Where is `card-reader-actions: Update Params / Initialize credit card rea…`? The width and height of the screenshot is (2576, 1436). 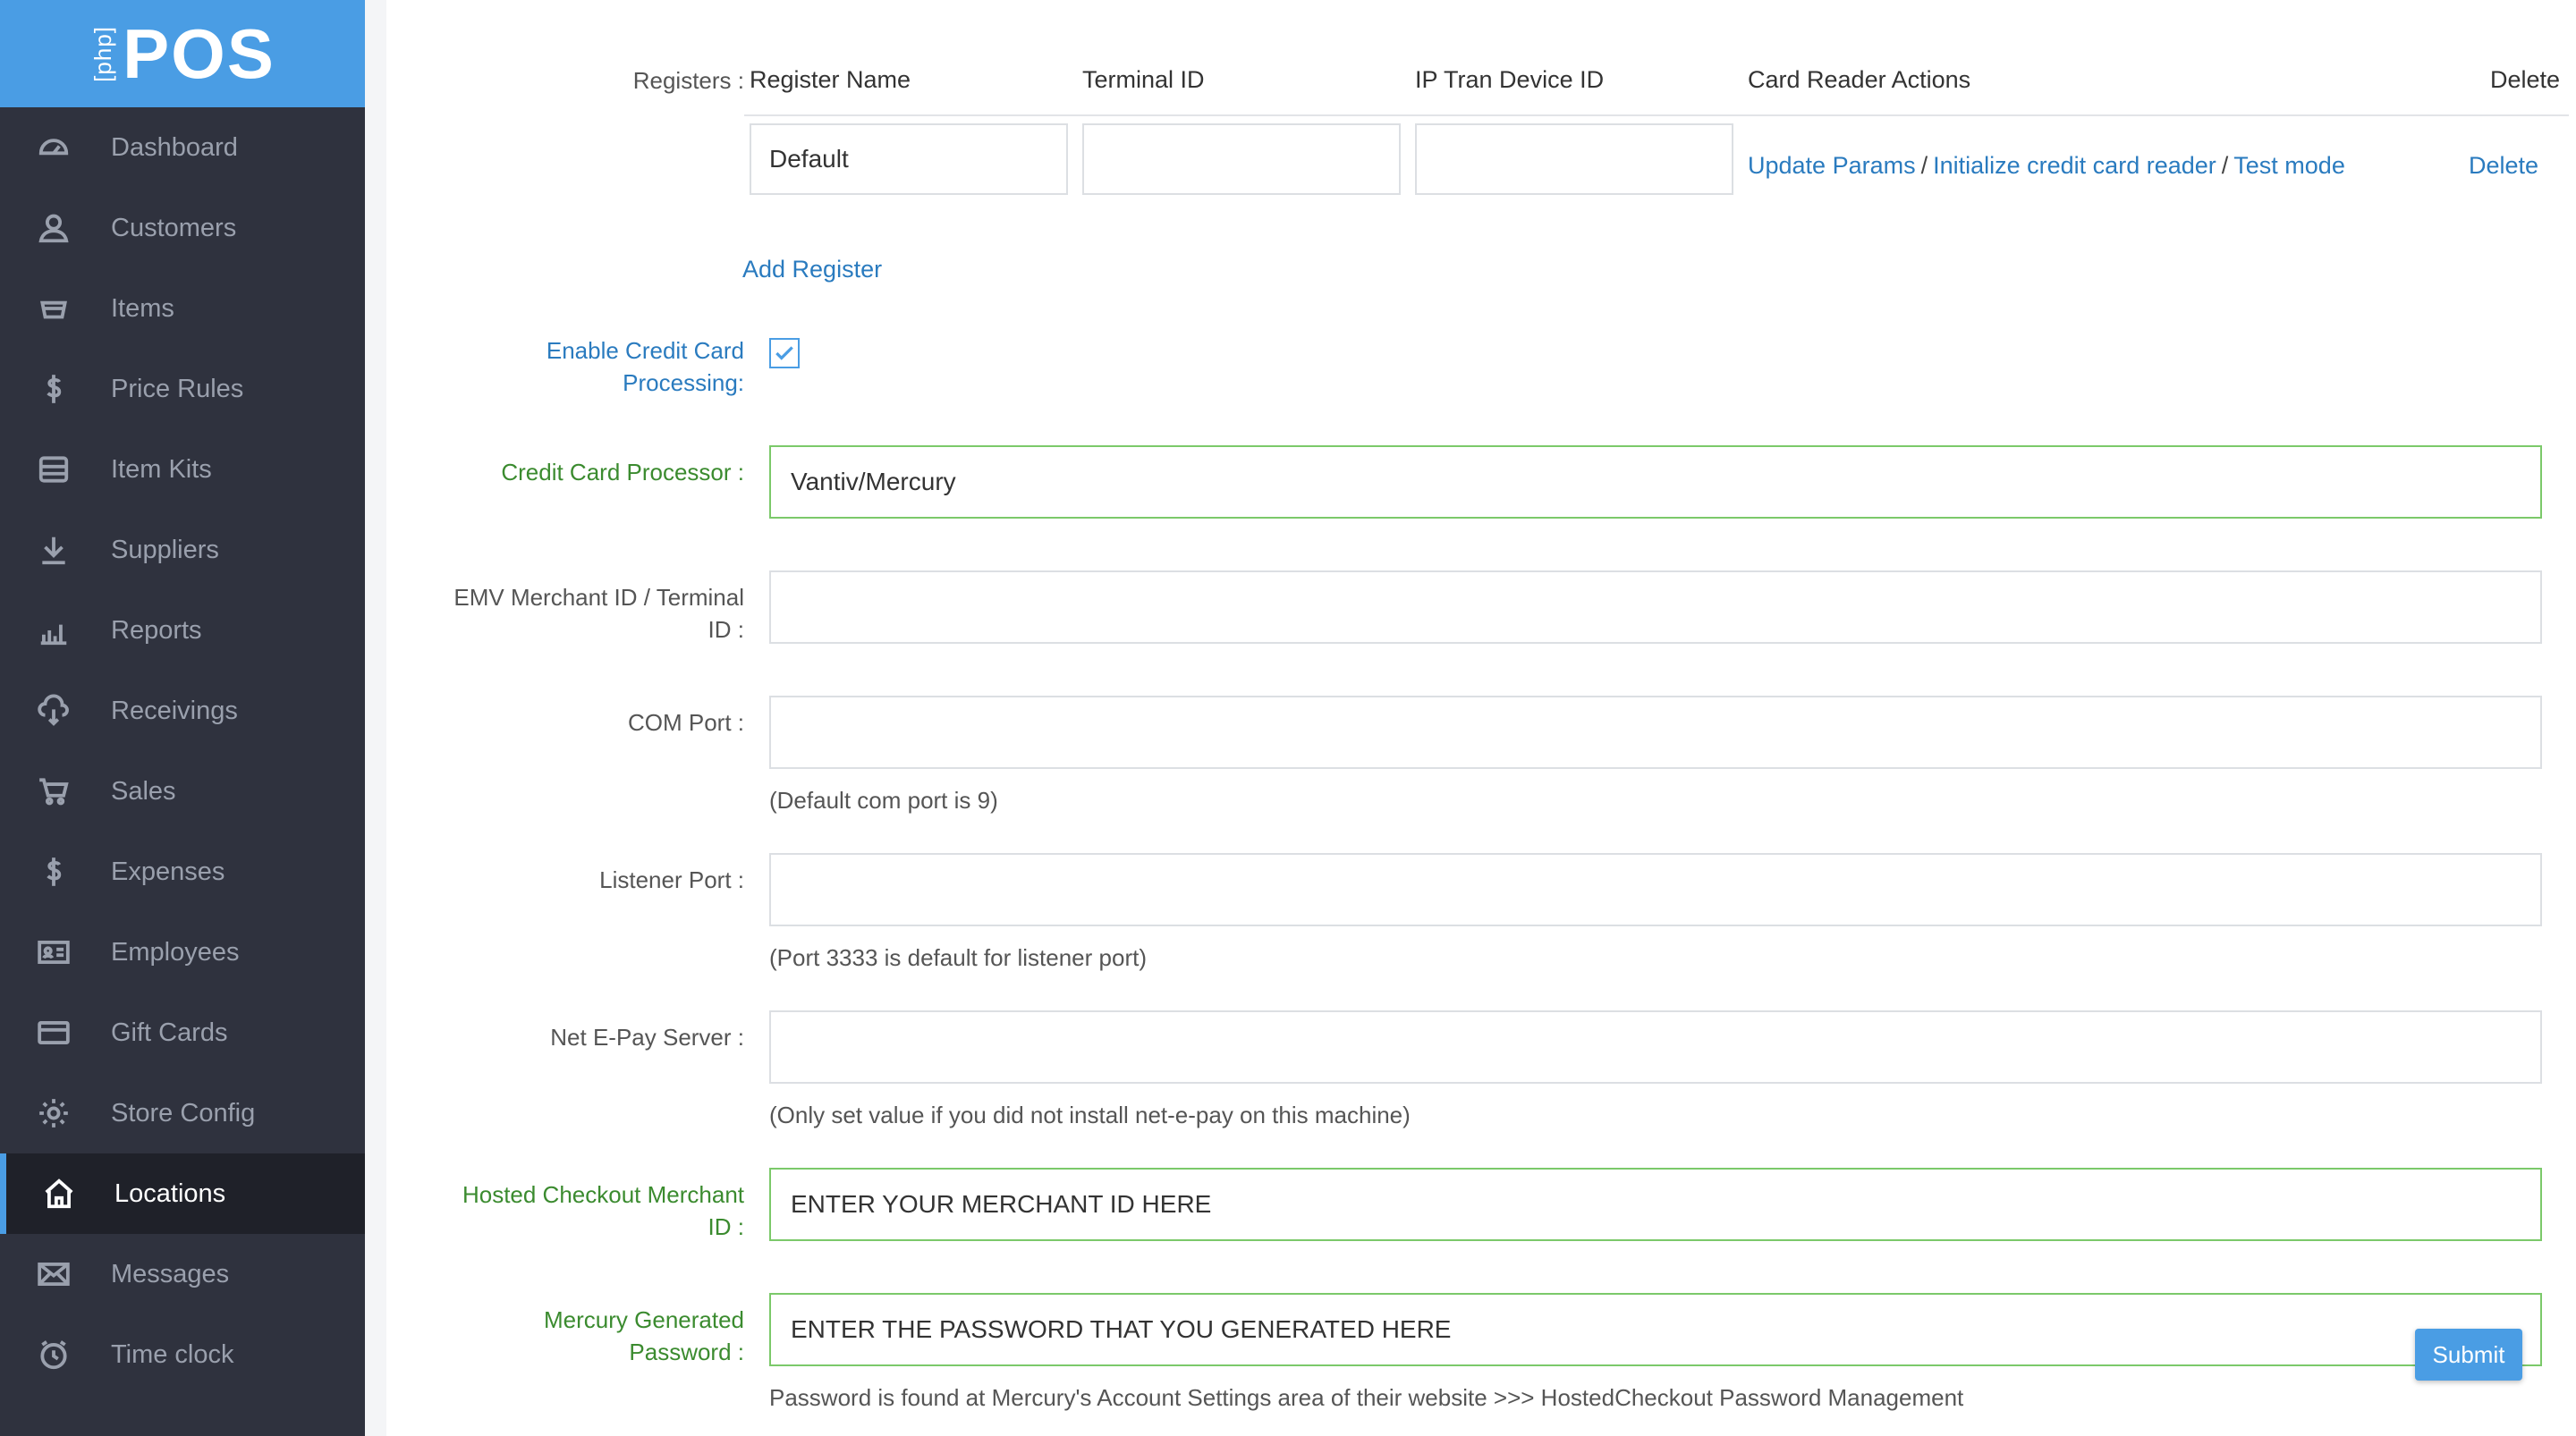 card-reader-actions: Update Params / Initialize credit card rea… is located at coordinates (2046, 166).